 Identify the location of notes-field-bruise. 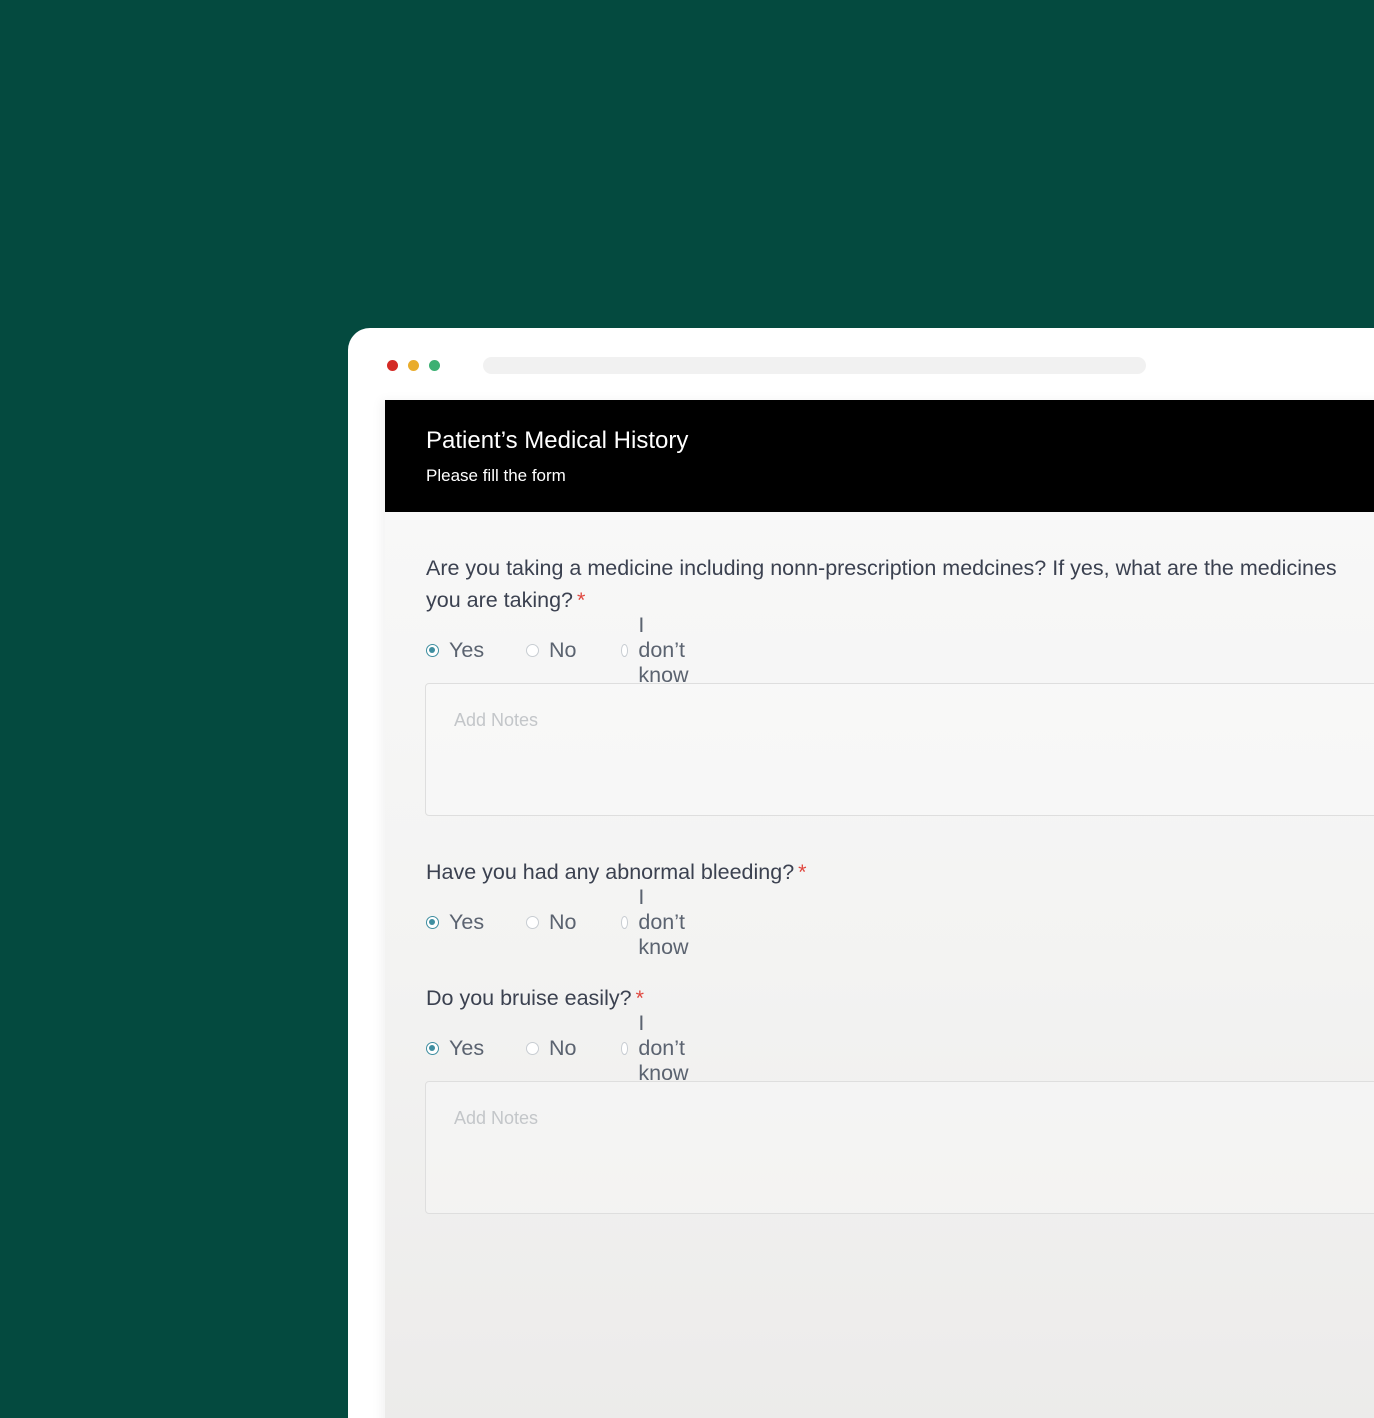
(899, 1147).